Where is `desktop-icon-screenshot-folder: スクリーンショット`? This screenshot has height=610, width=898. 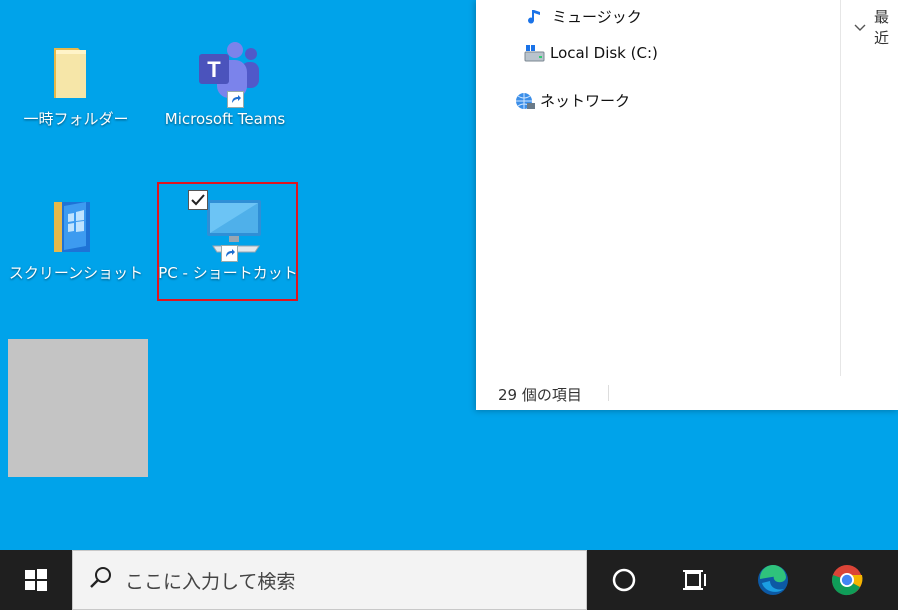
desktop-icon-screenshot-folder: スクリーンショット is located at coordinates (76, 238).